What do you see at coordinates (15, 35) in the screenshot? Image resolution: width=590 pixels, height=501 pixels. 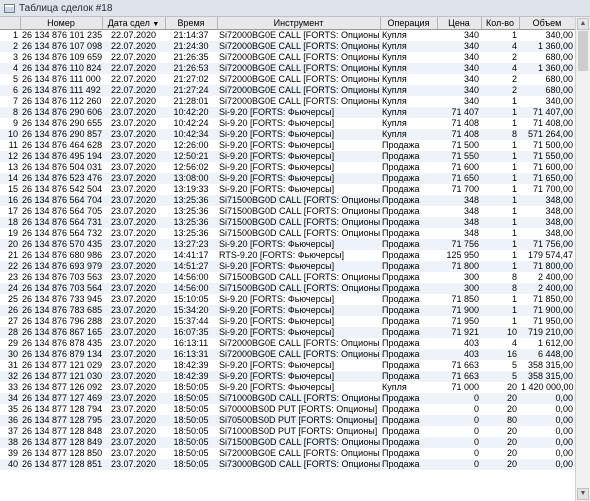 I see `row-index-cell: 1` at bounding box center [15, 35].